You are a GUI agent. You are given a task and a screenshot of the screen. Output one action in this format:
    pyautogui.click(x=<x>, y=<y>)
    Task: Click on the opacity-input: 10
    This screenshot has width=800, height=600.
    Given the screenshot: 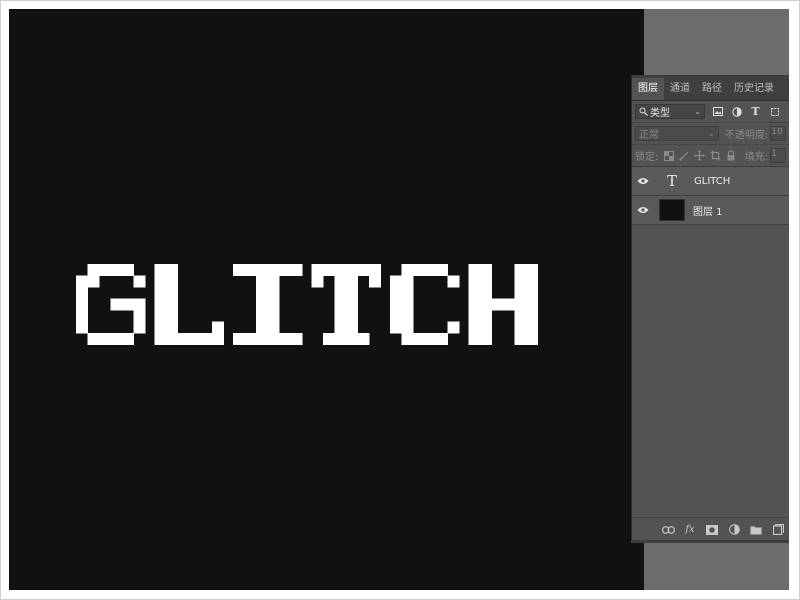 What is the action you would take?
    pyautogui.click(x=778, y=133)
    